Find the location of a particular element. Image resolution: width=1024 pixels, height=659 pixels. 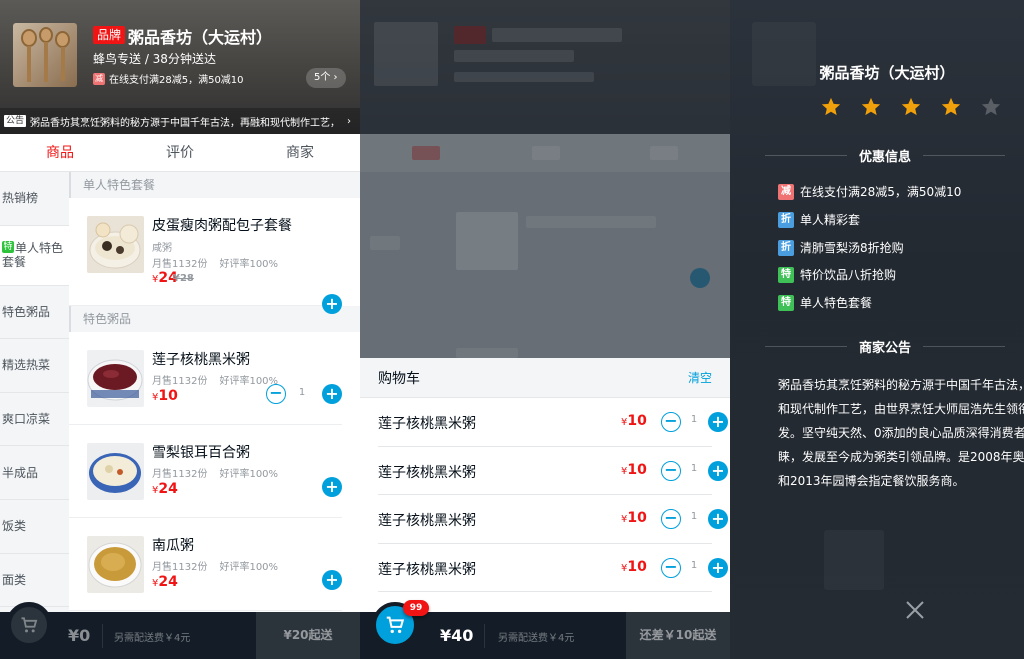

food-item: 莲子核桃黑米粥 月售1132份 好评率100% ¥10 − 1 + is located at coordinates (205, 378).